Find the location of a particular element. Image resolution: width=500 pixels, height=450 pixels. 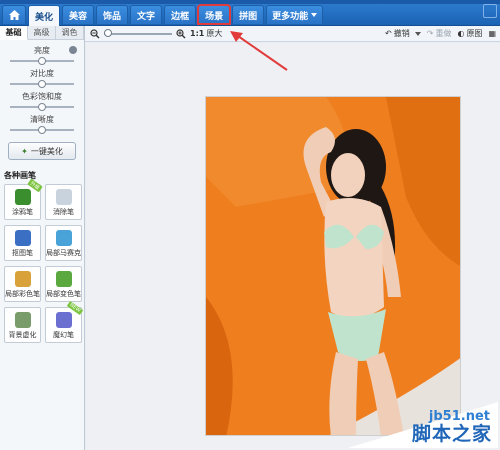

brightness-slider is located at coordinates (42, 61).